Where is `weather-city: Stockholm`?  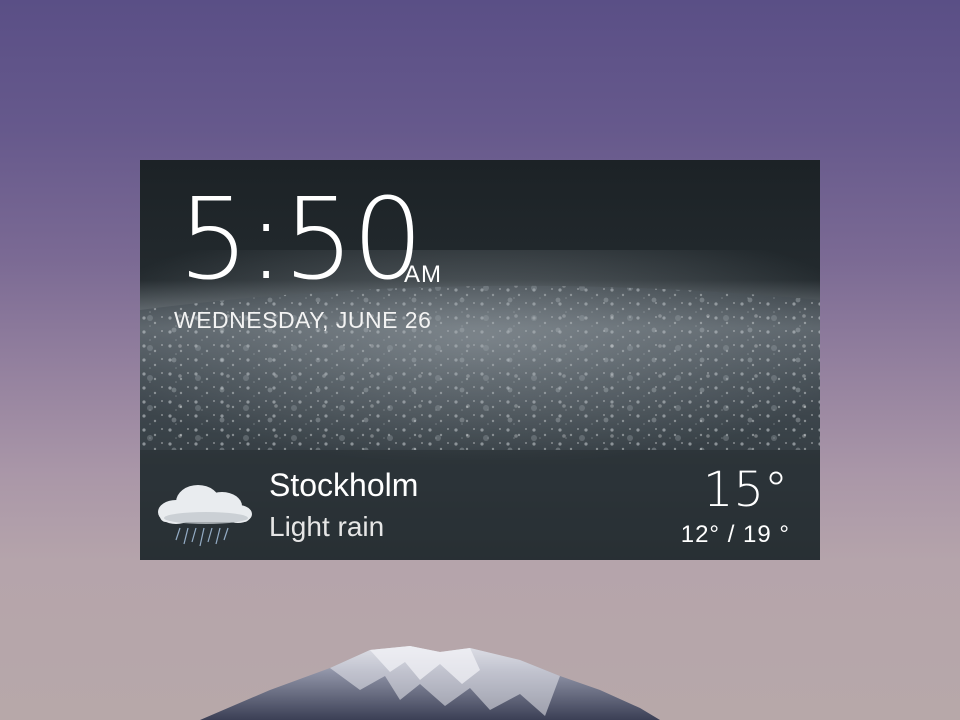
weather-city: Stockholm is located at coordinates (343, 485).